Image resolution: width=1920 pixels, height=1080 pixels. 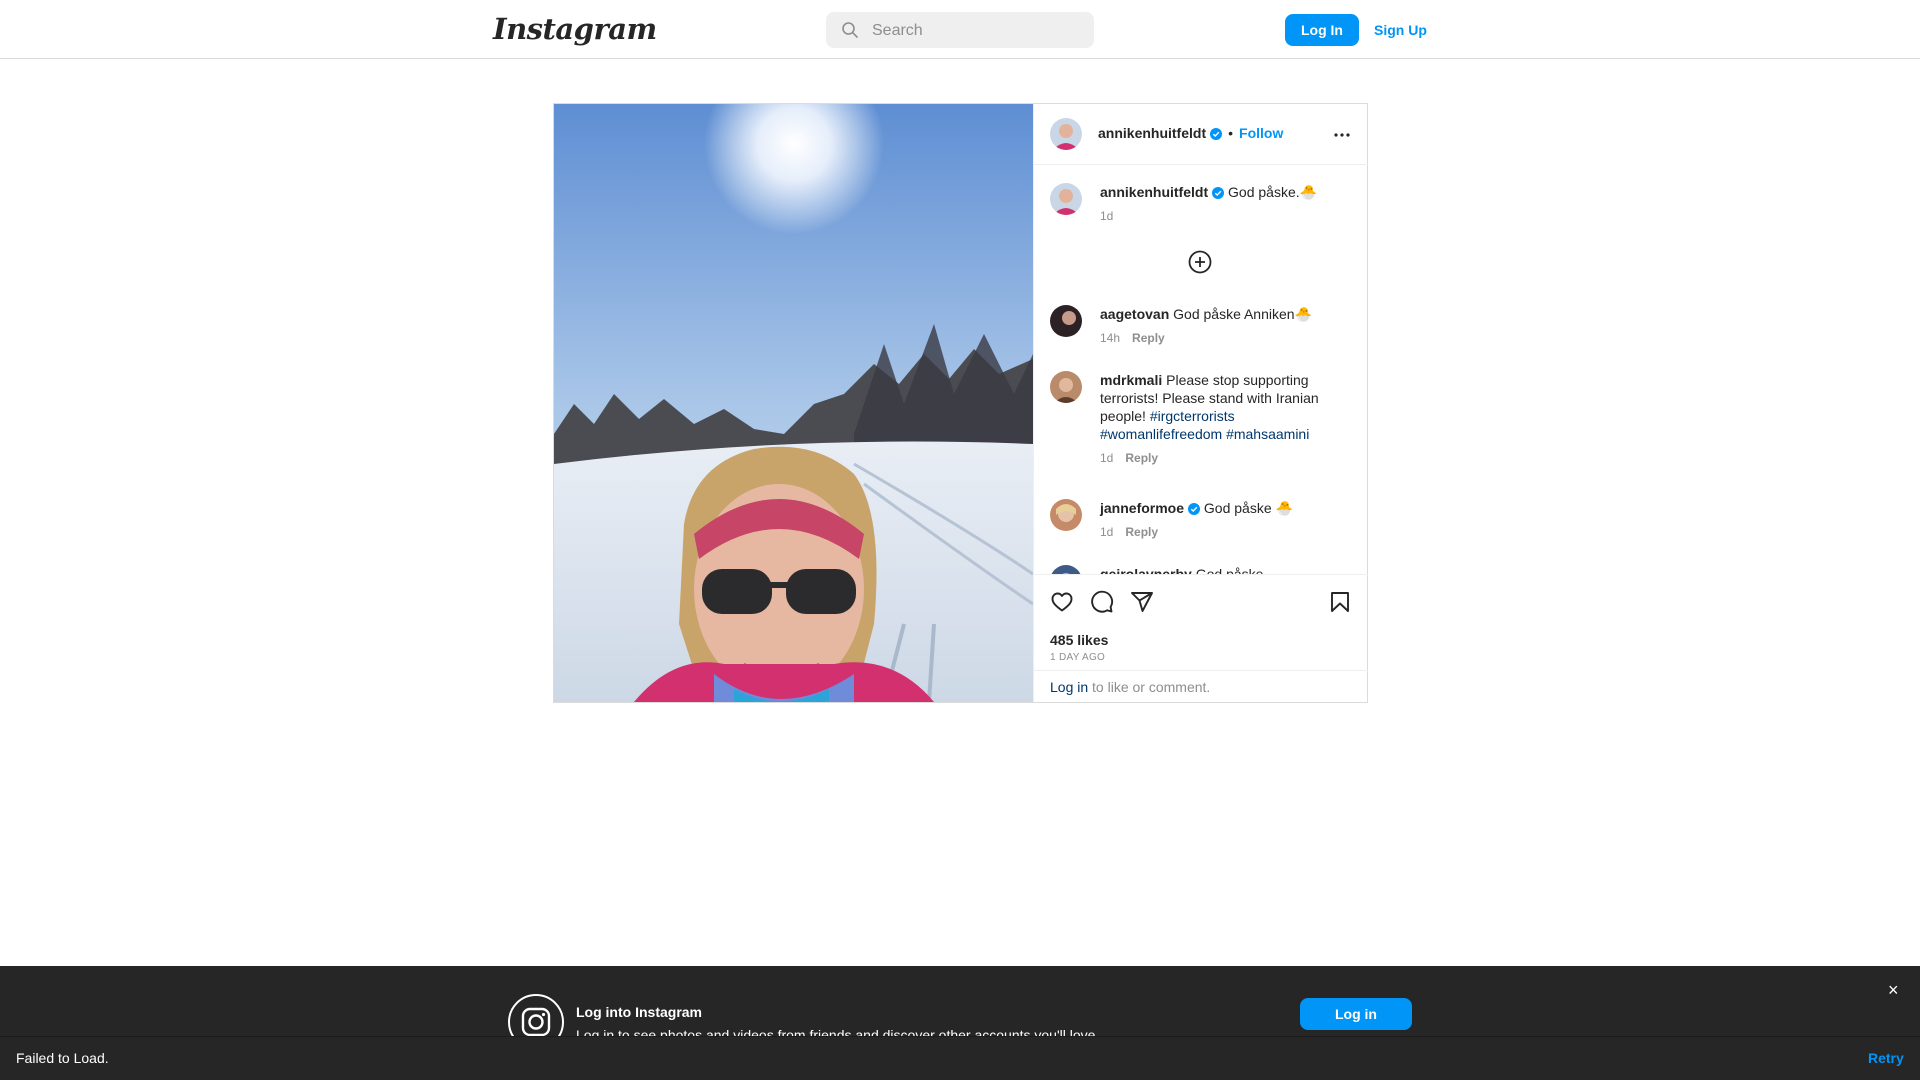 I want to click on login-button: Log In, so click(x=1322, y=30).